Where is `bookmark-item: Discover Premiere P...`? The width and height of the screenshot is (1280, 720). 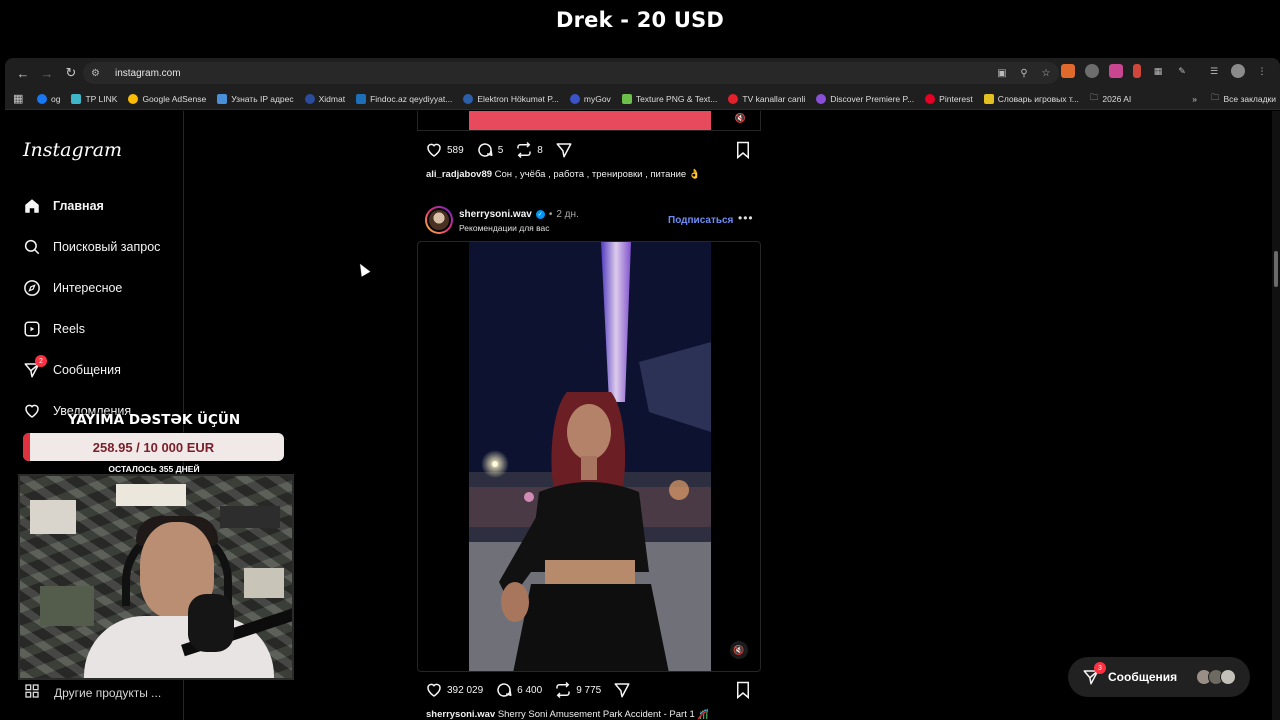 bookmark-item: Discover Premiere P... is located at coordinates (865, 98).